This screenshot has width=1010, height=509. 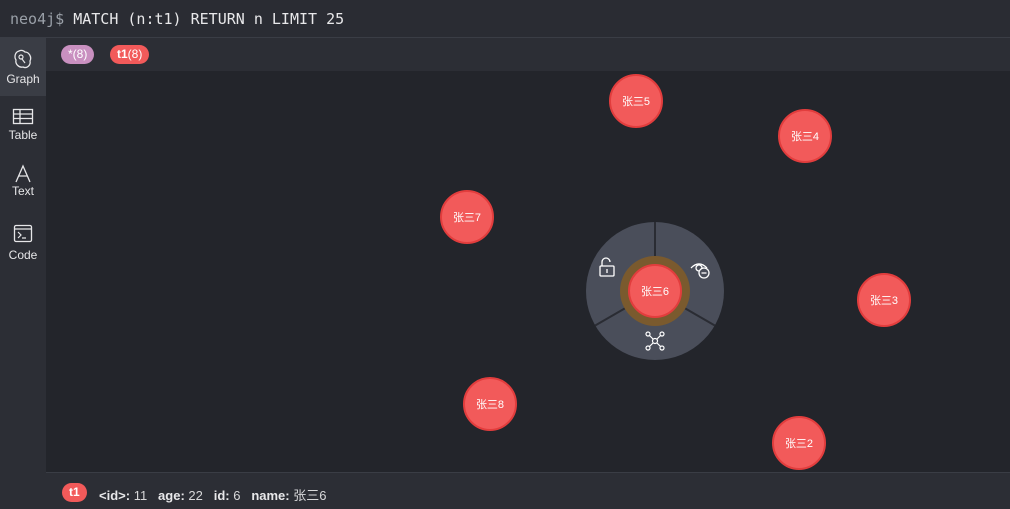 I want to click on sidebar-label-text: Text, so click(x=22, y=191).